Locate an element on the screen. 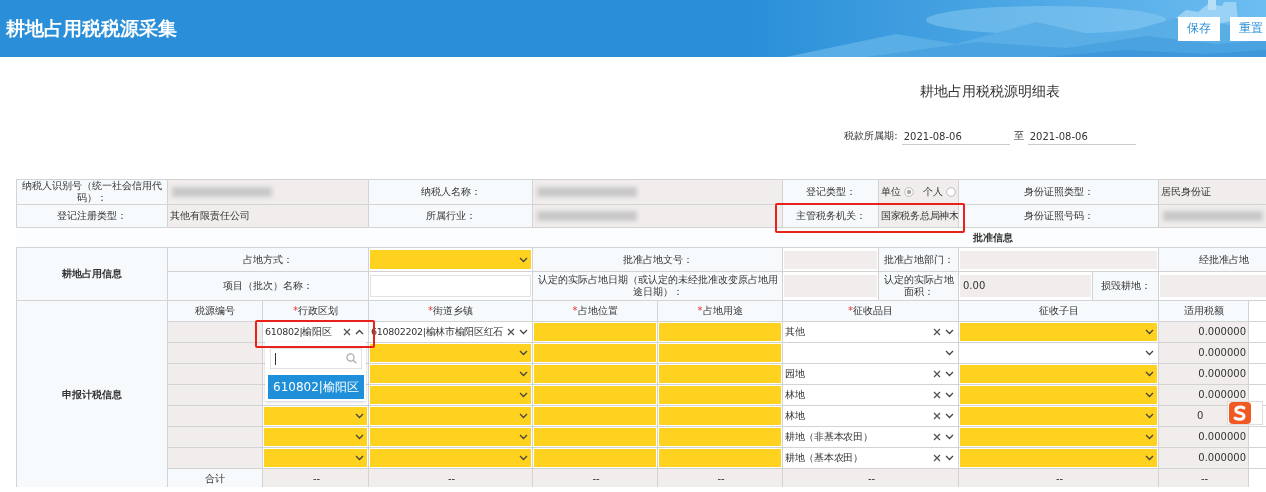 Image resolution: width=1266 pixels, height=492 pixels. field-value: 其他有限责任公司 is located at coordinates (268, 216).